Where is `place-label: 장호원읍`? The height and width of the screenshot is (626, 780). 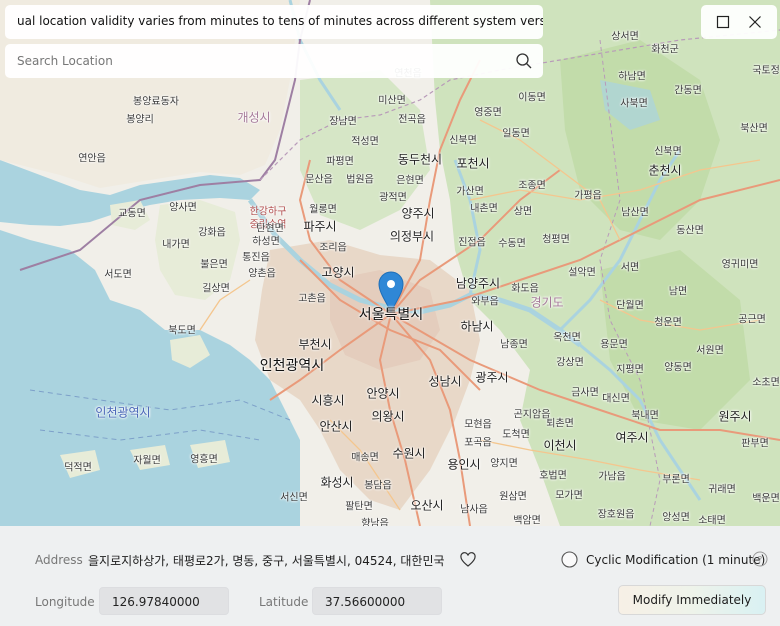 place-label: 장호원읍 is located at coordinates (616, 515).